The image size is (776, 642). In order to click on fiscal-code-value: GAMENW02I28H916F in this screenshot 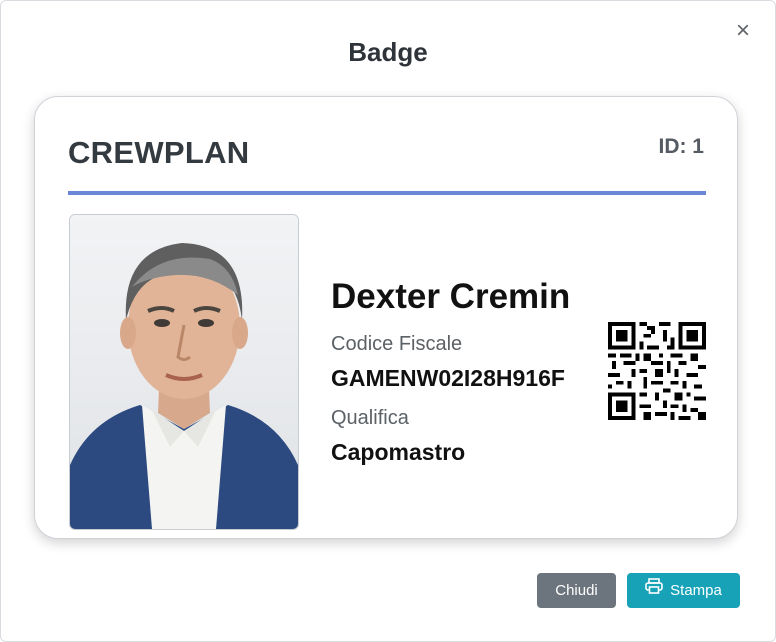, I will do `click(448, 378)`.